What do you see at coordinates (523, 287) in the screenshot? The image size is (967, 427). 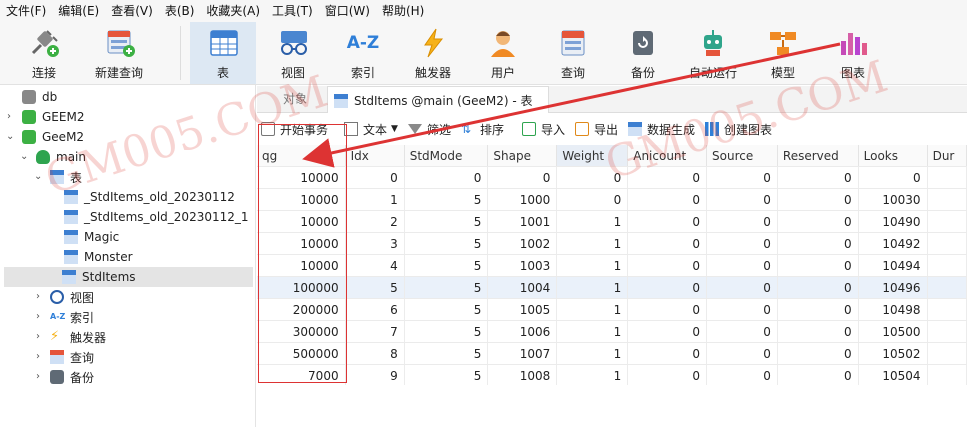 I see `table-cell: 1004` at bounding box center [523, 287].